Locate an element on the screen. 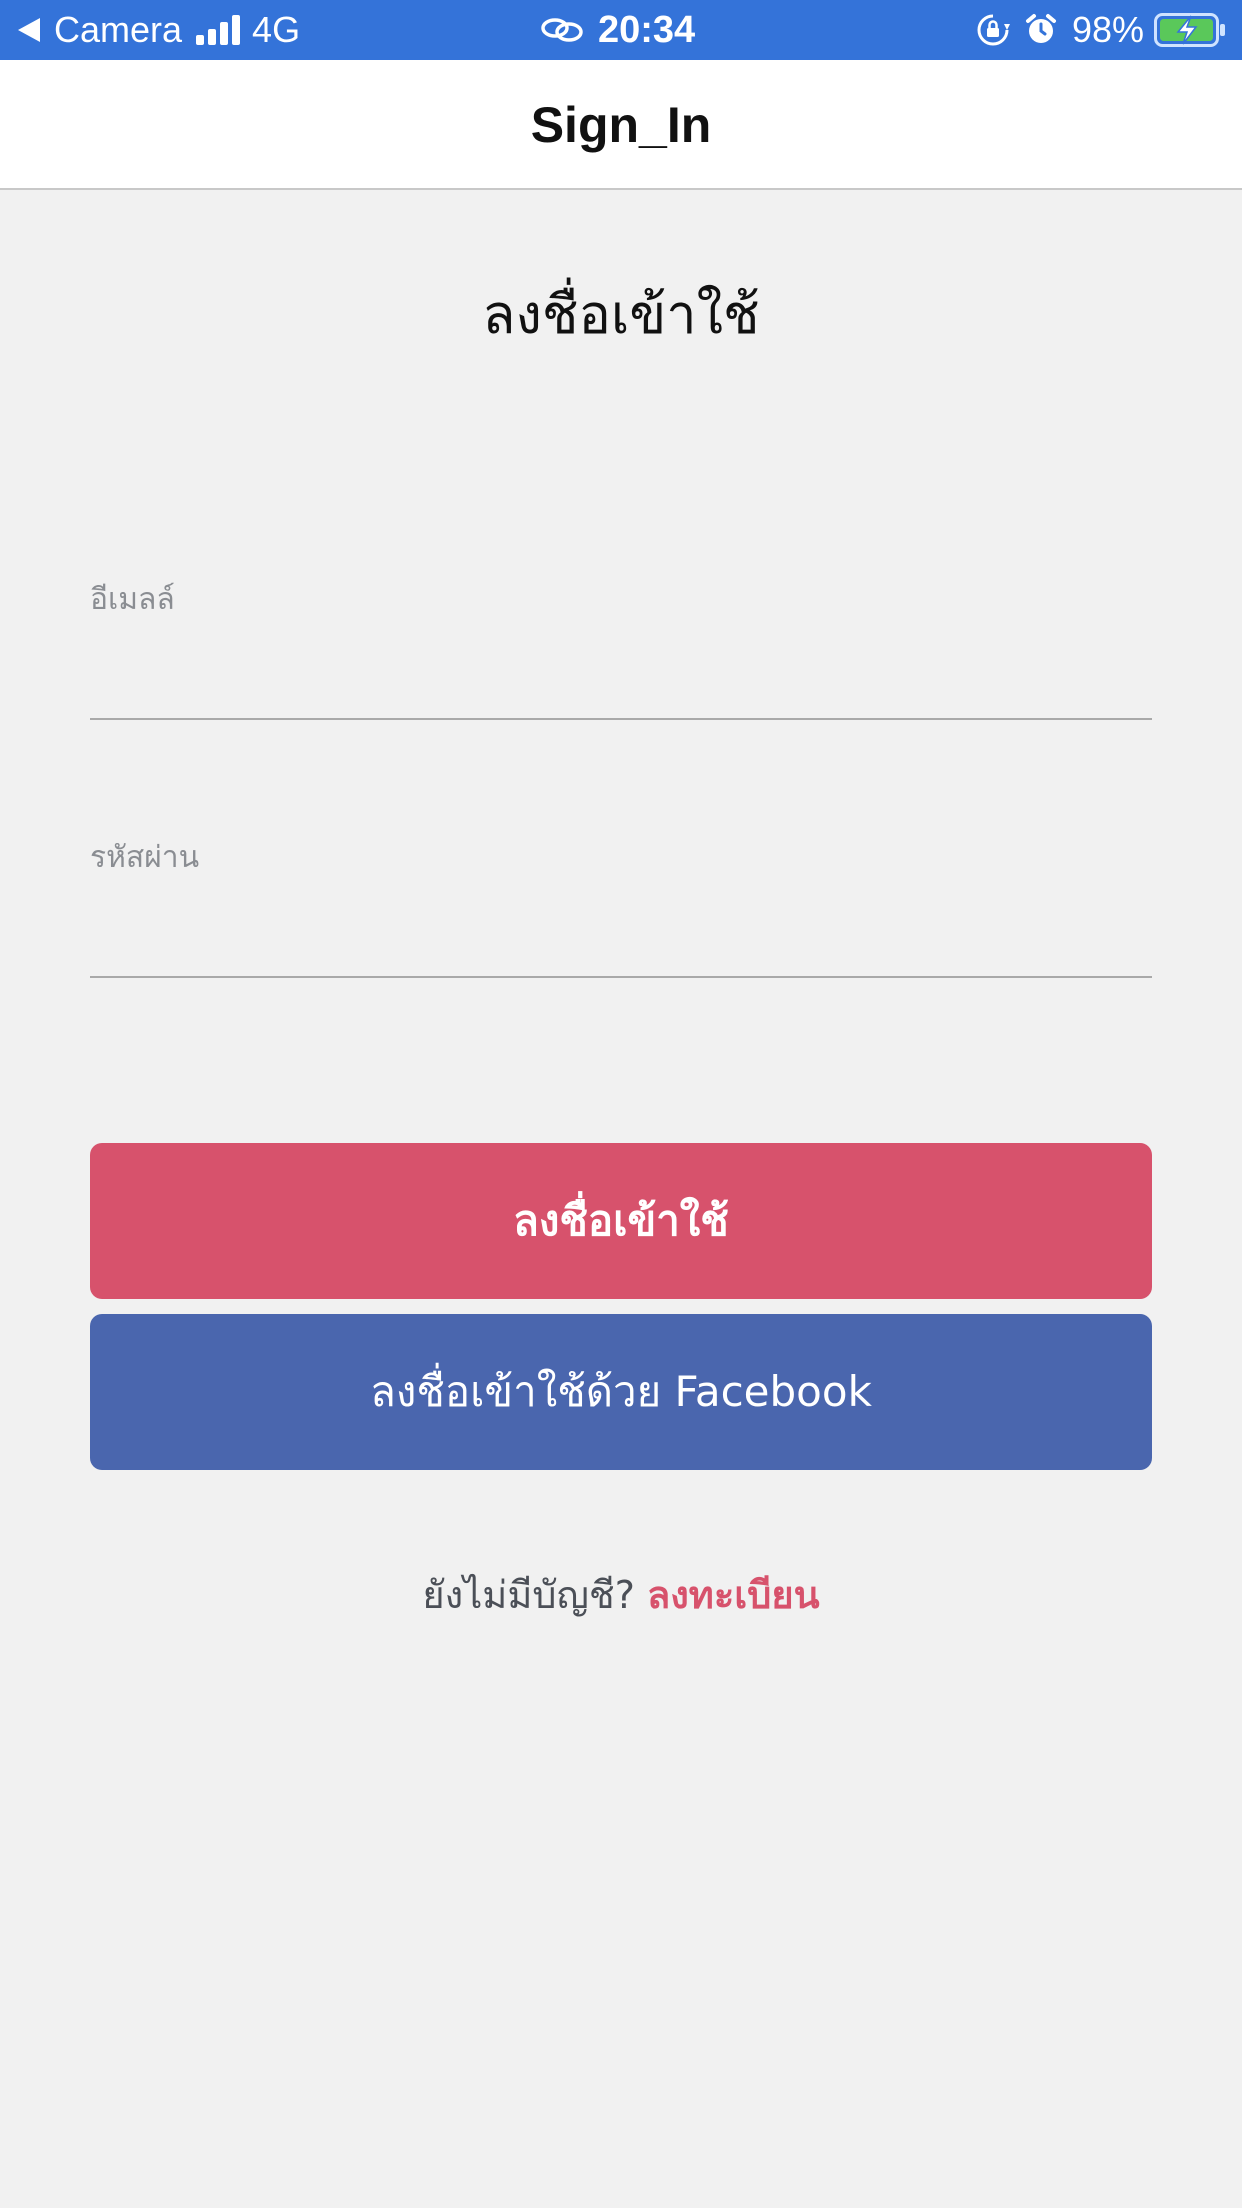  status-bar: Camera 4G 20:34 98% is located at coordinates (621, 30).